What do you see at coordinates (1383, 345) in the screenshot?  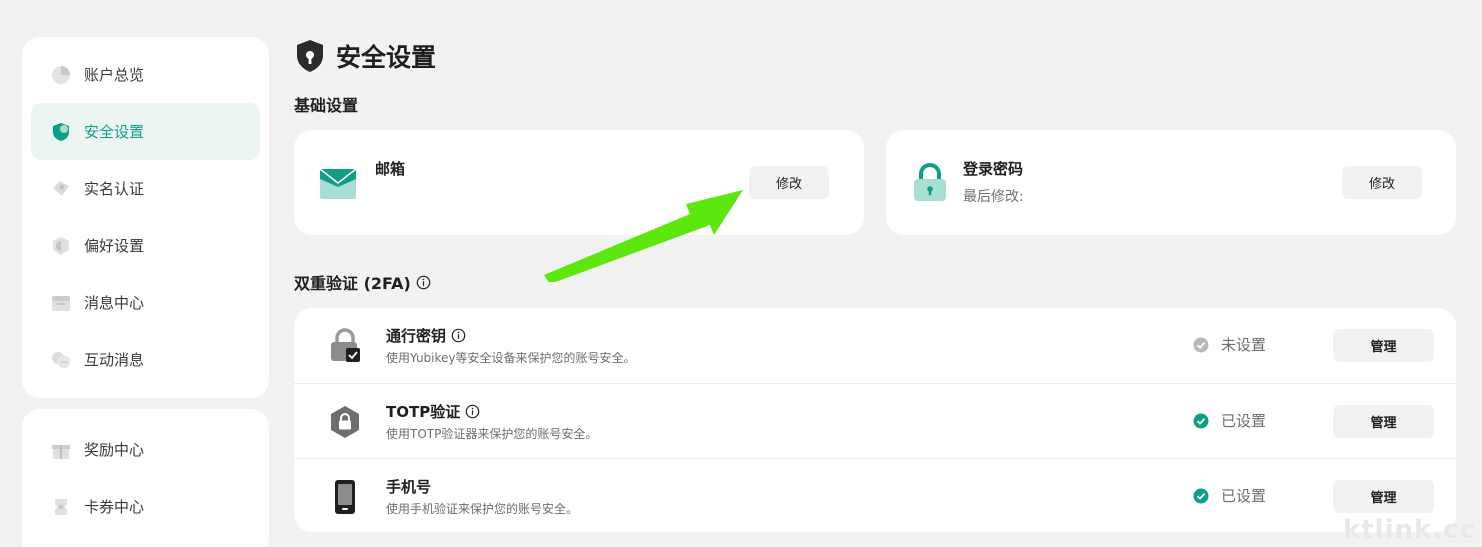 I see `manage-passkey-button: 管理` at bounding box center [1383, 345].